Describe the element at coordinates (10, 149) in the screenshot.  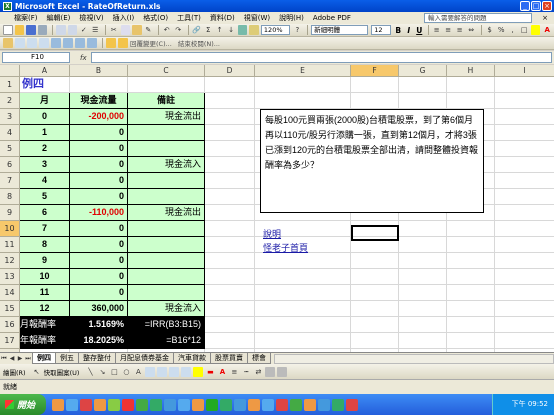
I see `row-header-5: 5` at that location.